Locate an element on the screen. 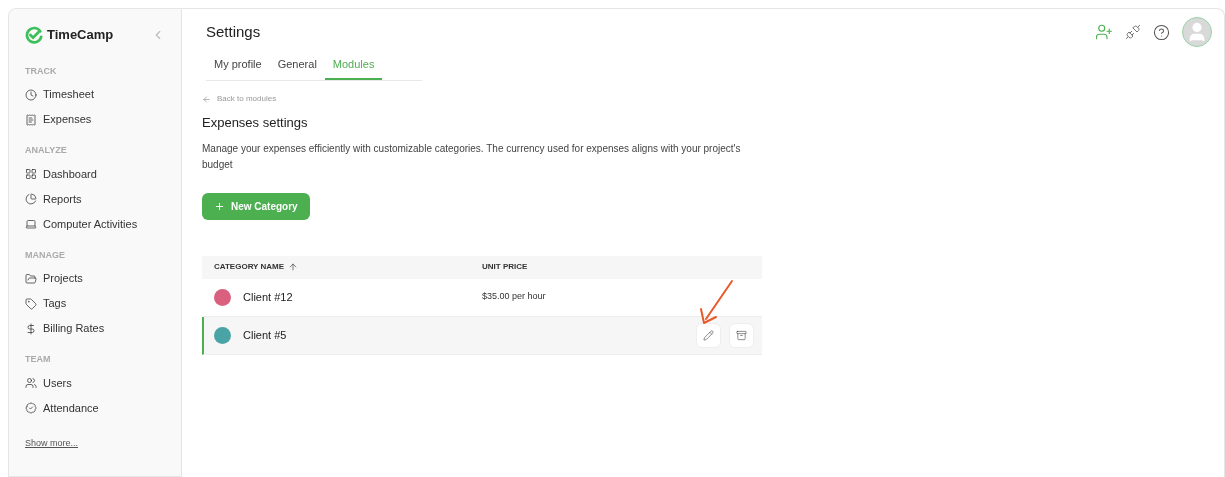 Image resolution: width=1225 pixels, height=477 pixels. tag-icon is located at coordinates (31, 303).